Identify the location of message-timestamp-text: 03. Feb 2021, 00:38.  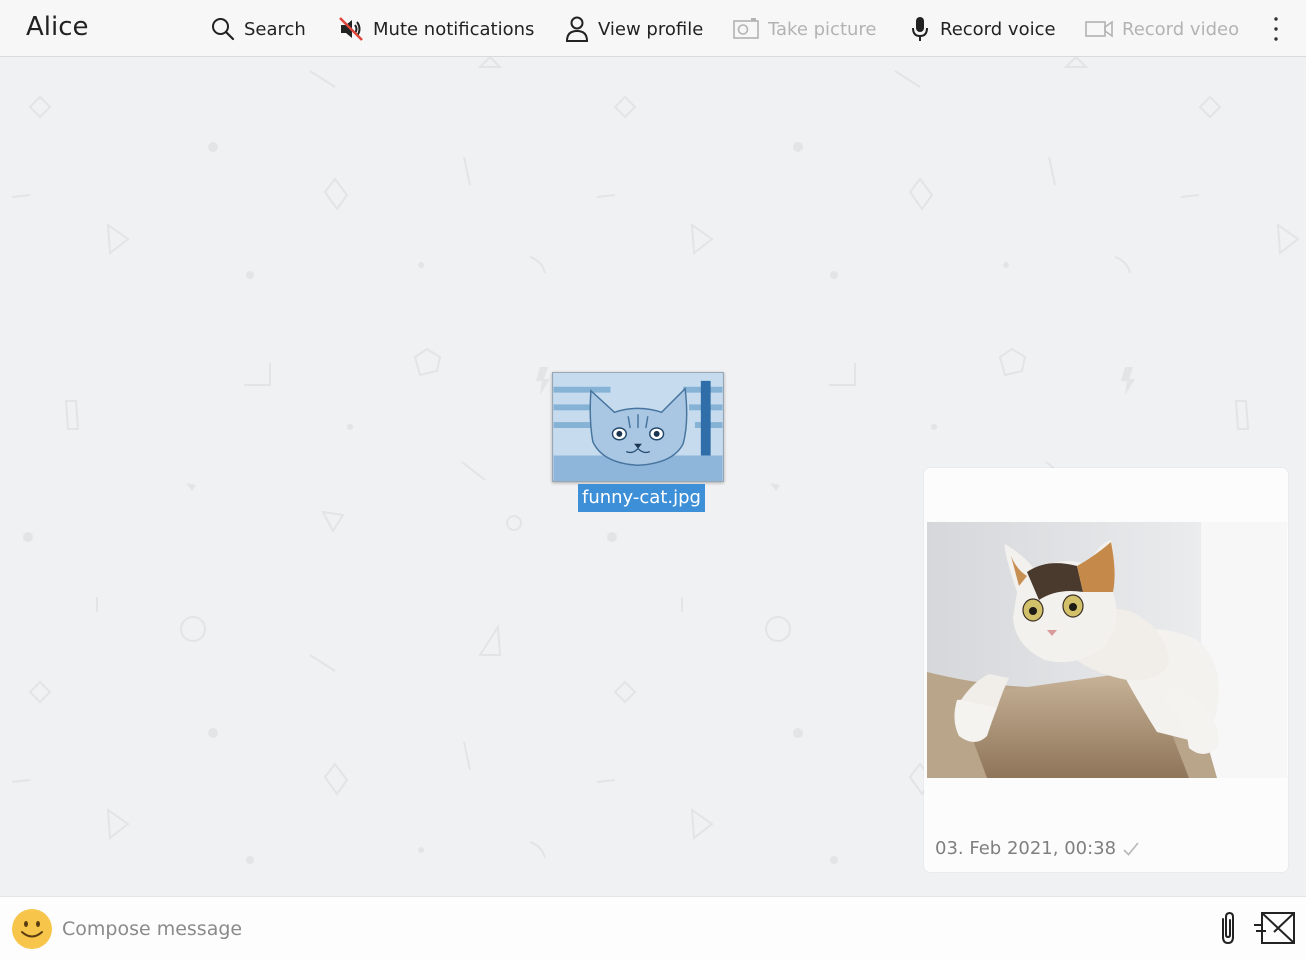
(1026, 848).